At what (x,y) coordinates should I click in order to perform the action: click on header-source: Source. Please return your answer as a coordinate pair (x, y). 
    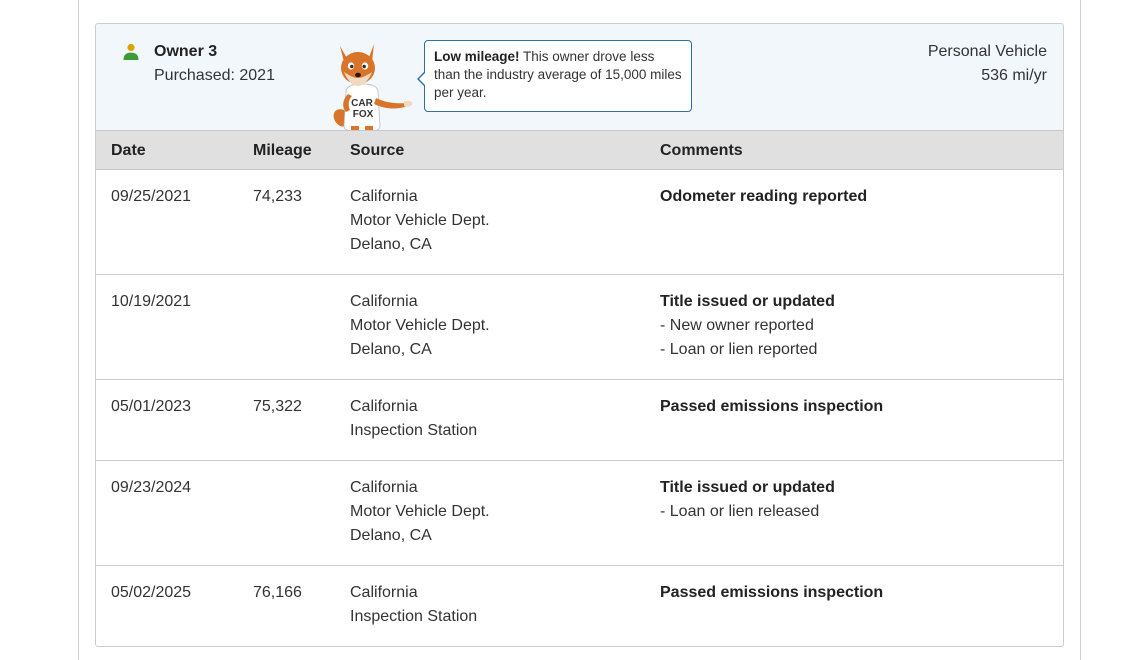
    Looking at the image, I should click on (377, 150).